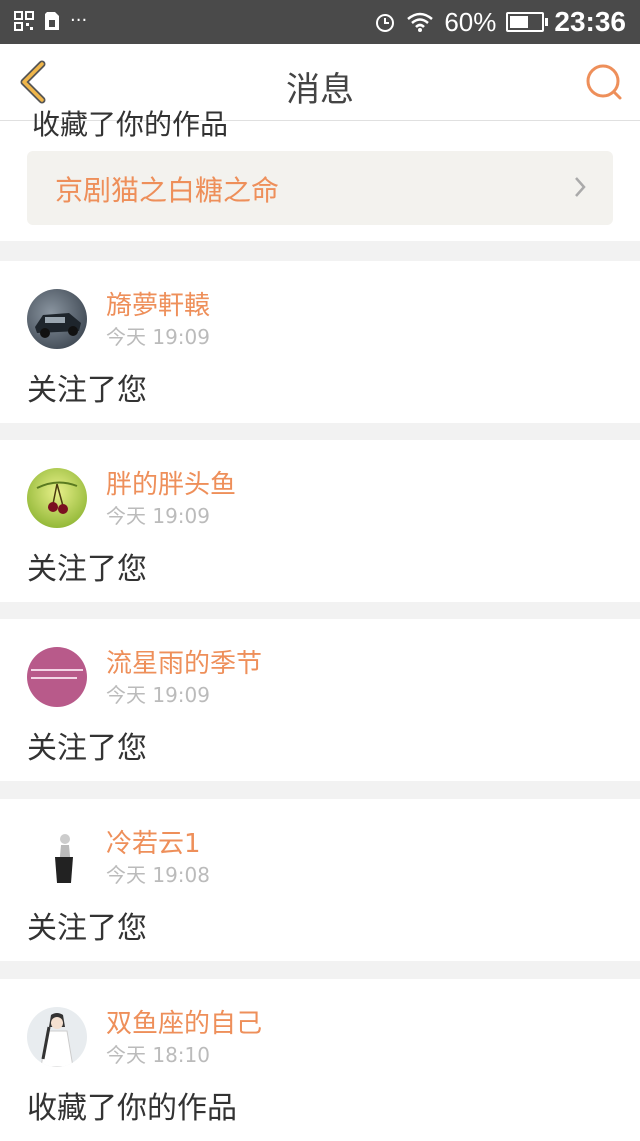 This screenshot has height=1141, width=640. What do you see at coordinates (320, 342) in the screenshot?
I see `message-card: 旖夢軒轅 今天 19:09 关注了您` at bounding box center [320, 342].